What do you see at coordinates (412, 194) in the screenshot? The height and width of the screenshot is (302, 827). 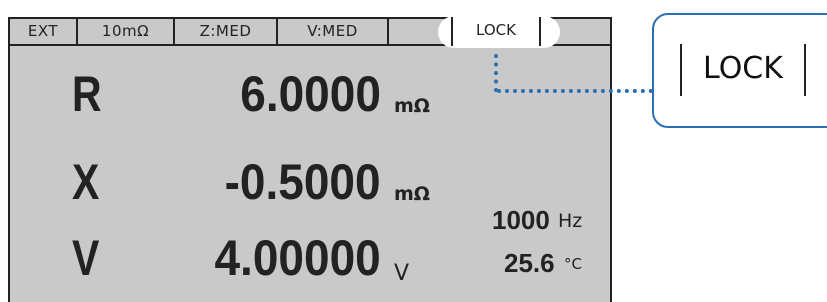 I see `x-unit: mΩ` at bounding box center [412, 194].